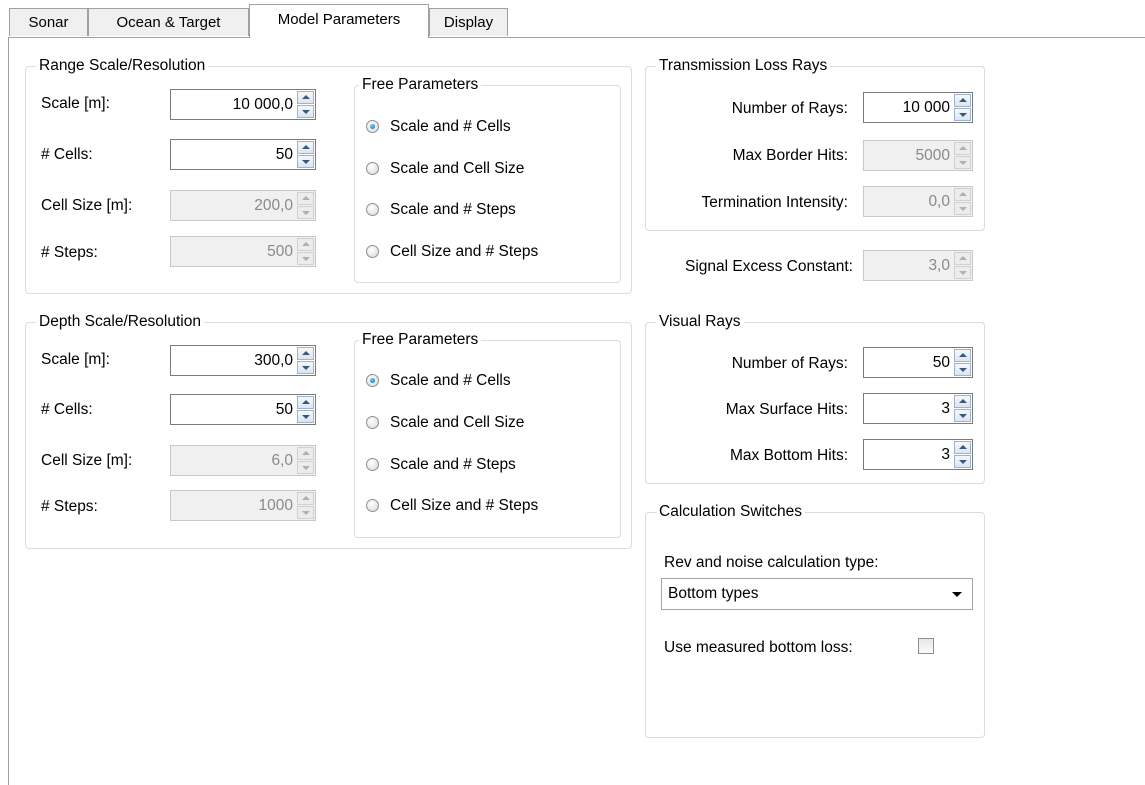 The width and height of the screenshot is (1145, 785). I want to click on tab-ocean-target: Ocean & Target, so click(168, 22).